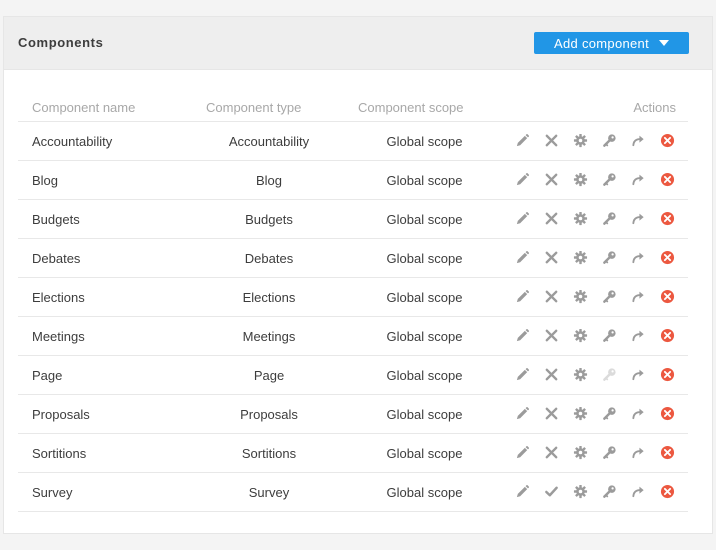 This screenshot has height=550, width=716. I want to click on component-name: Sortitions, so click(105, 453).